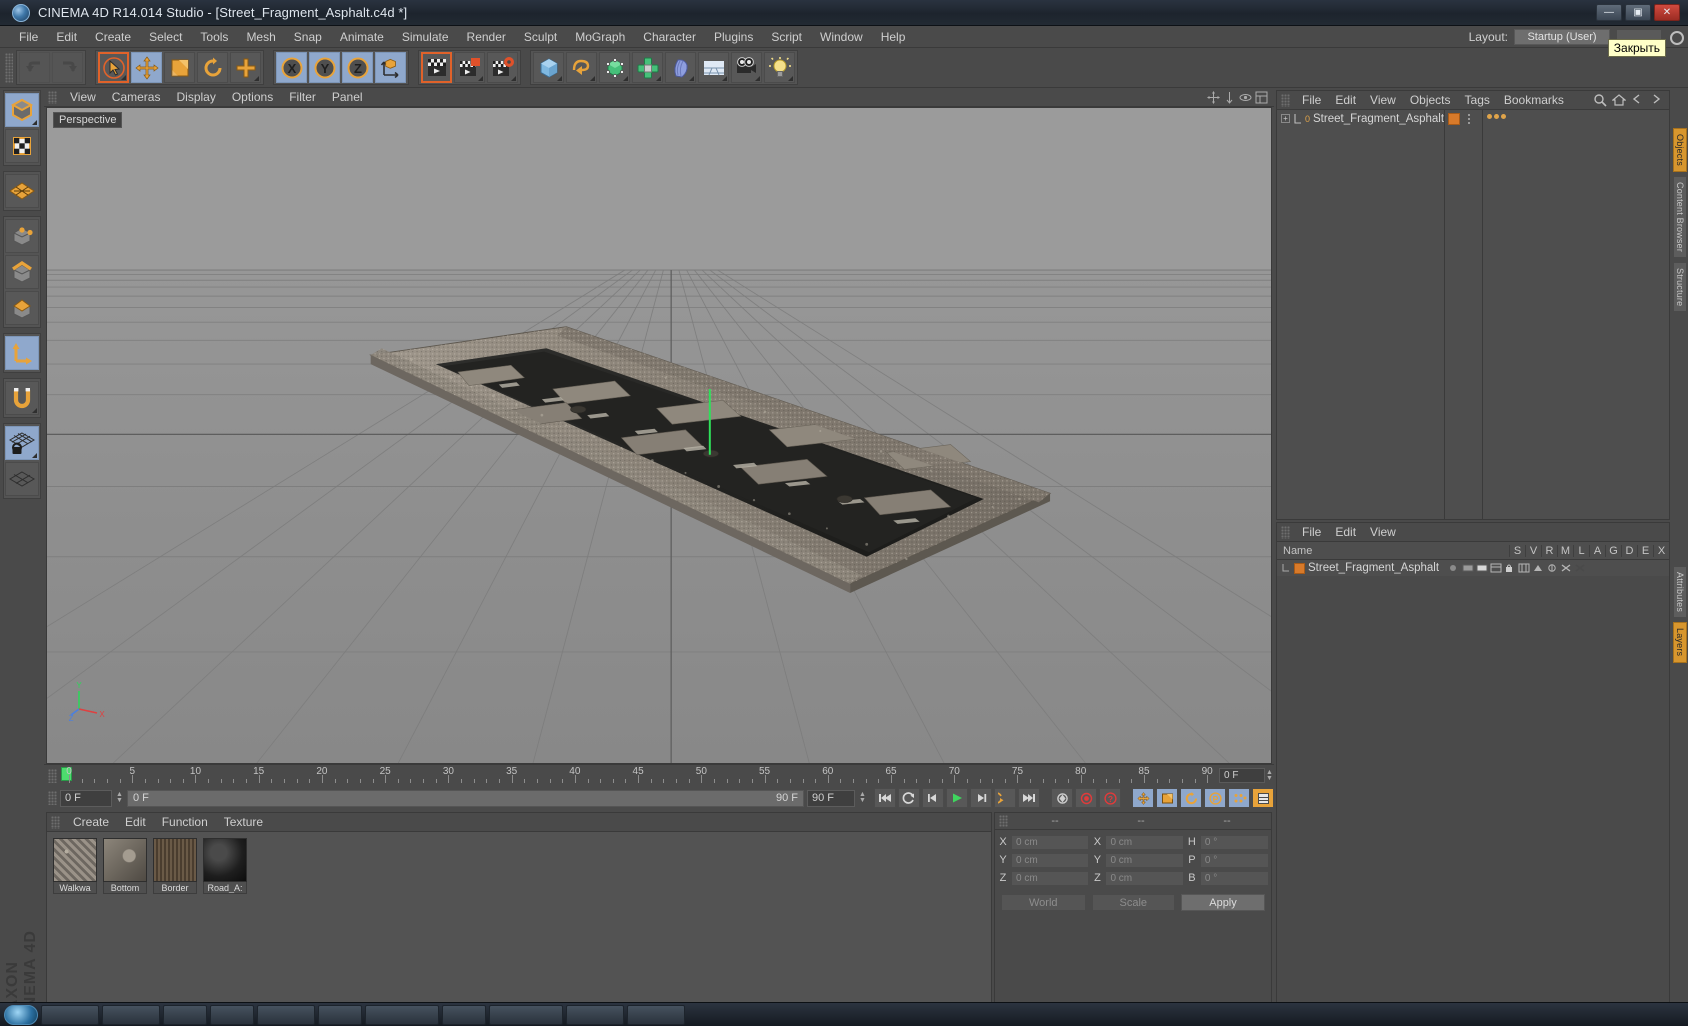 This screenshot has height=1026, width=1688. I want to click on material-item: Walkwa, so click(75, 866).